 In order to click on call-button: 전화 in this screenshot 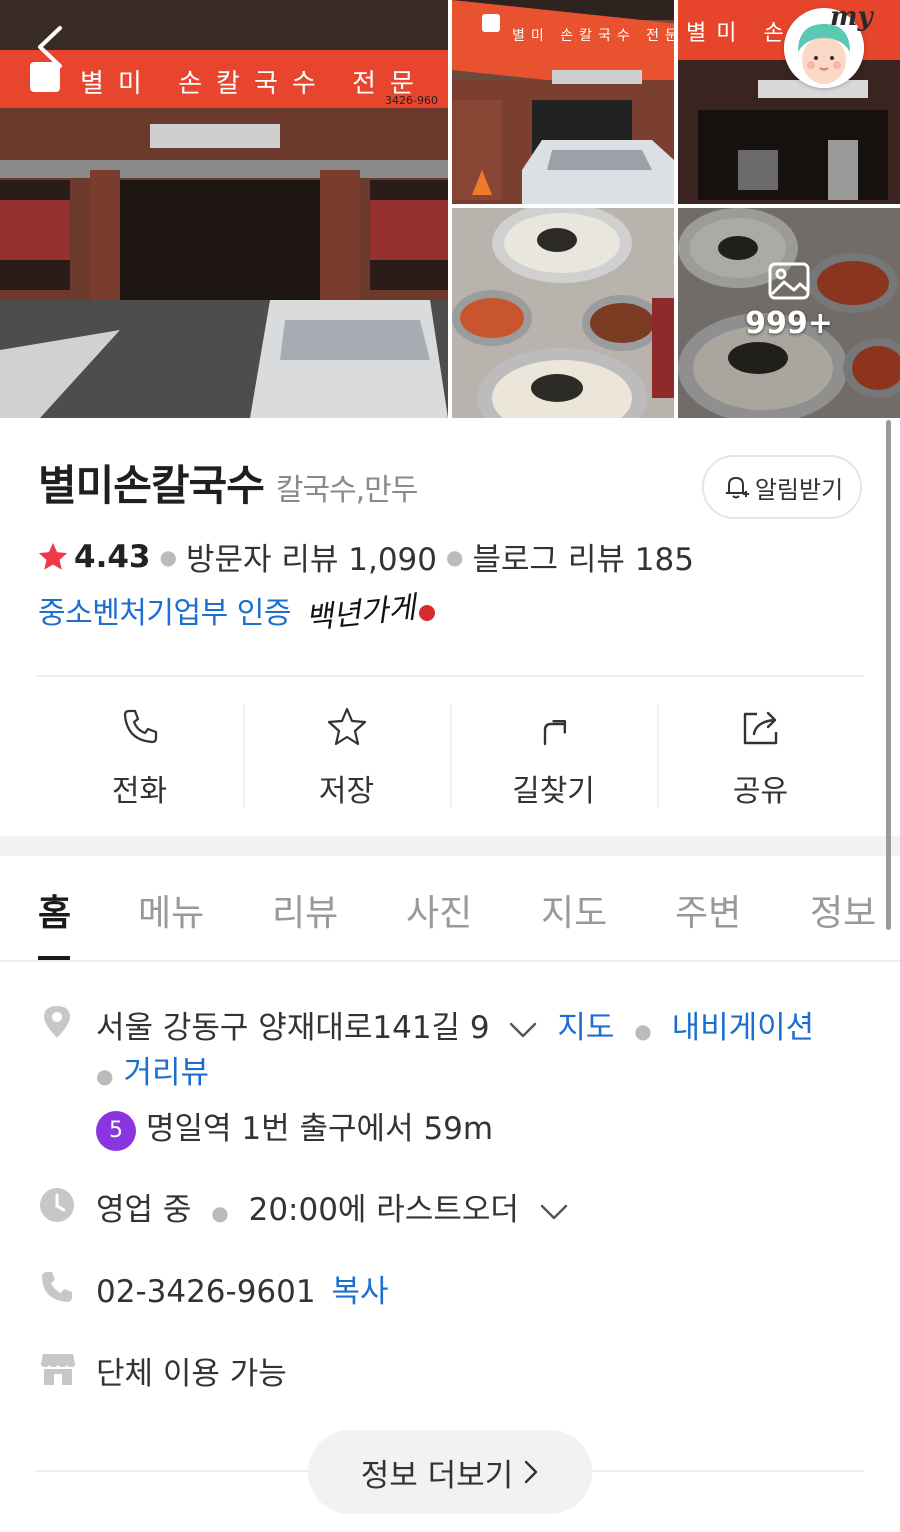, I will do `click(139, 755)`.